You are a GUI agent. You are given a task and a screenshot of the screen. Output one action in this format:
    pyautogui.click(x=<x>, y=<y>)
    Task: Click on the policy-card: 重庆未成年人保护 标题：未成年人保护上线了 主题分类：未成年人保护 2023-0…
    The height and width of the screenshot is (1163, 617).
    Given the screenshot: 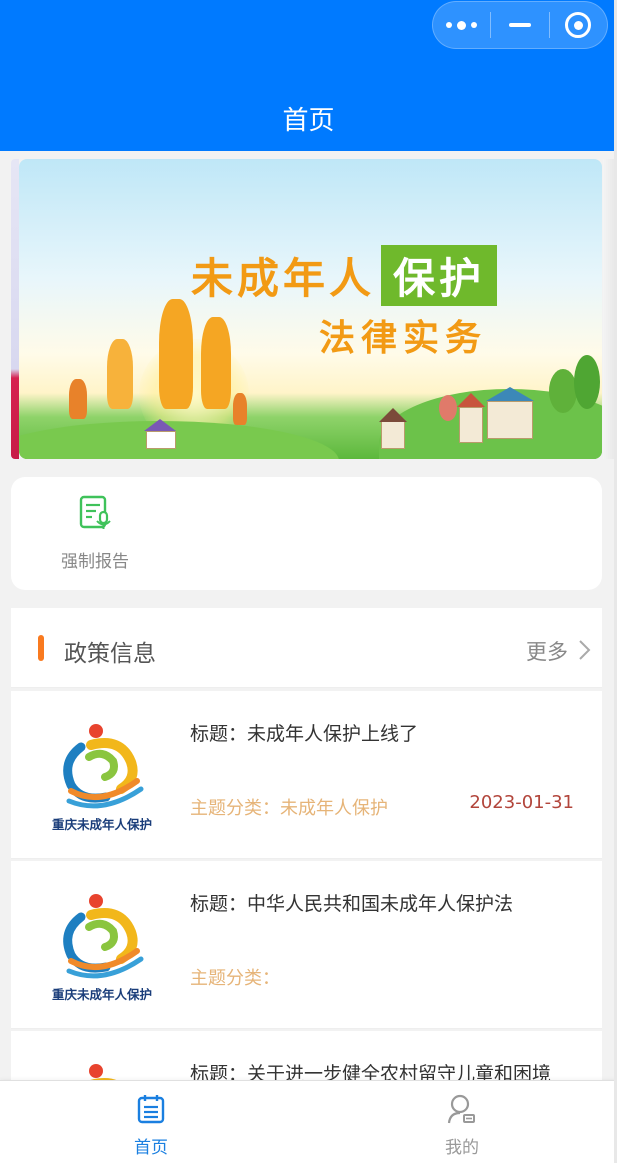 What is the action you would take?
    pyautogui.click(x=306, y=775)
    